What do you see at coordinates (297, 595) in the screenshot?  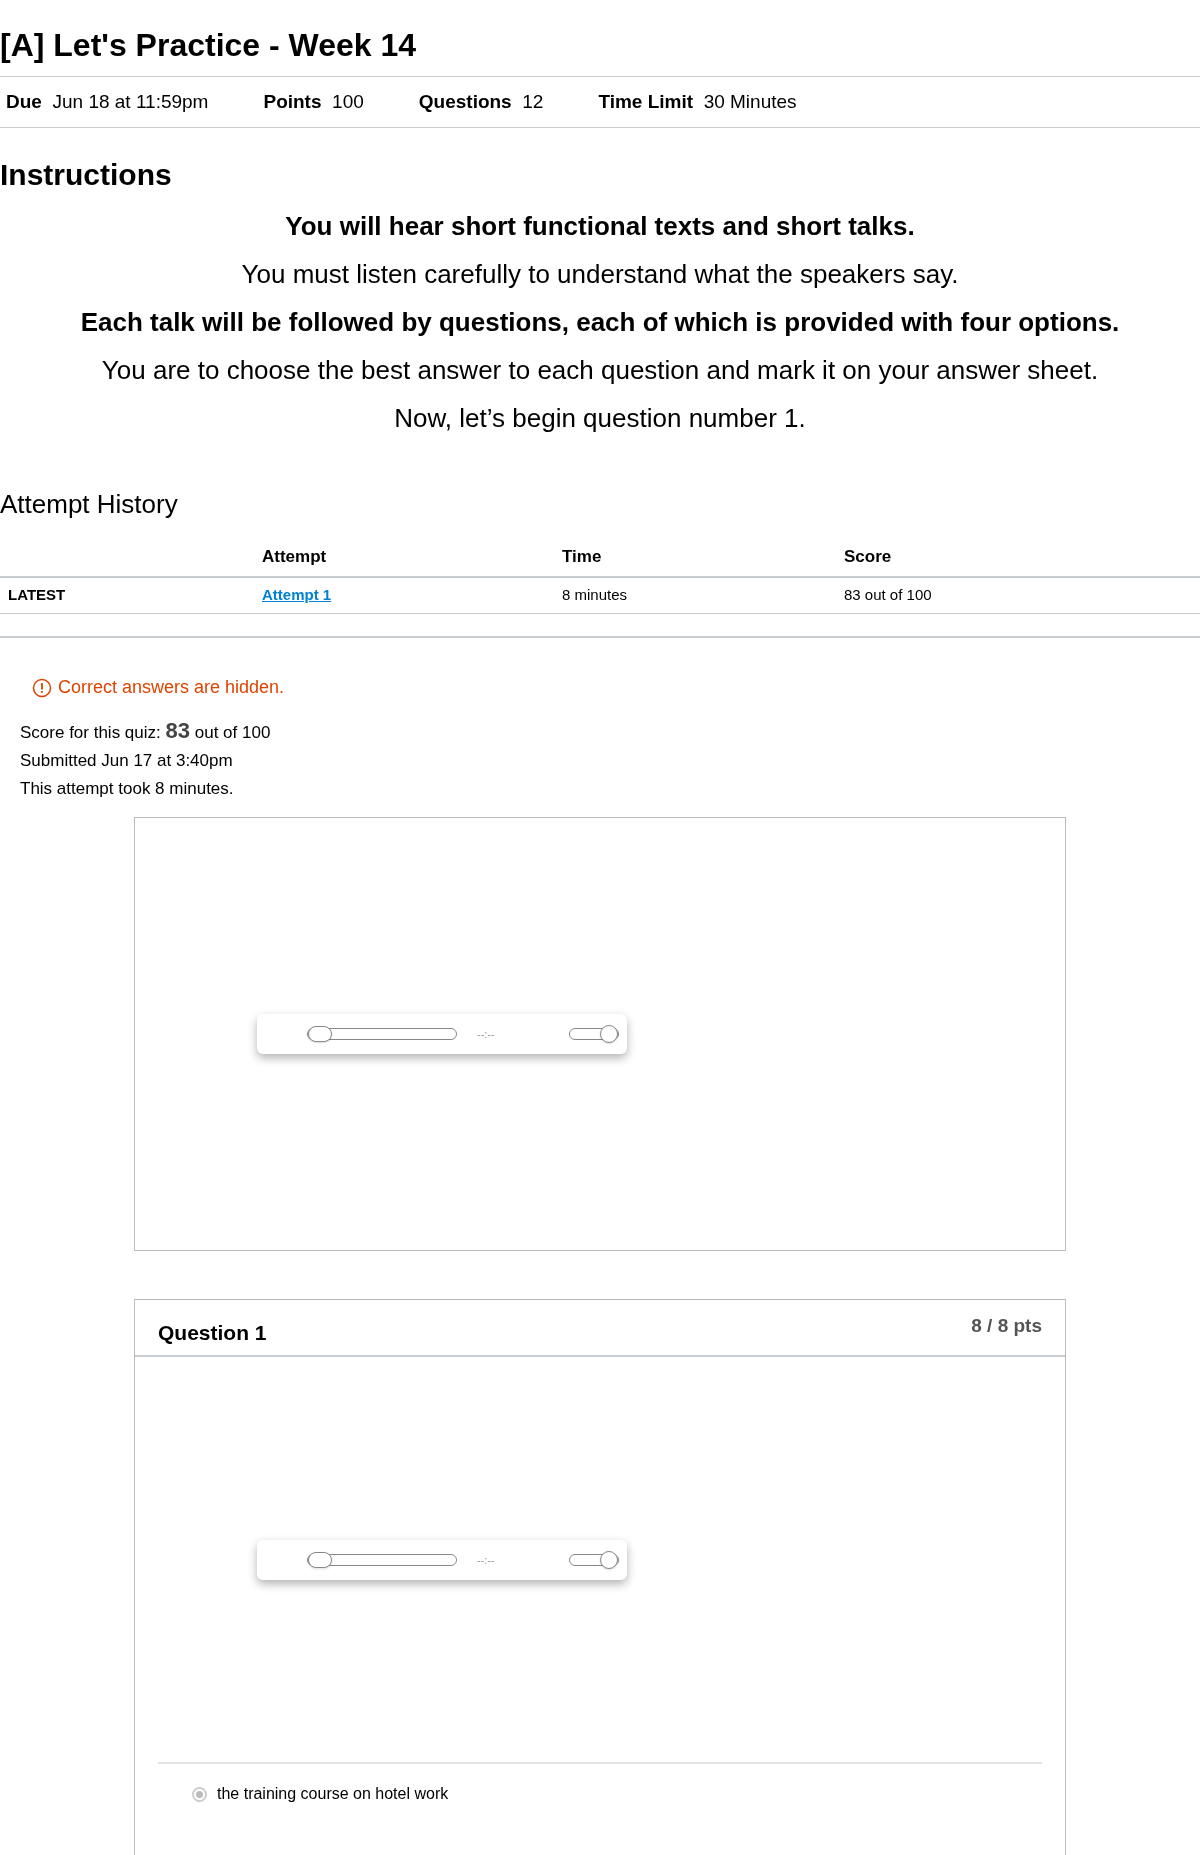 I see `attempt-link: Attempt 1` at bounding box center [297, 595].